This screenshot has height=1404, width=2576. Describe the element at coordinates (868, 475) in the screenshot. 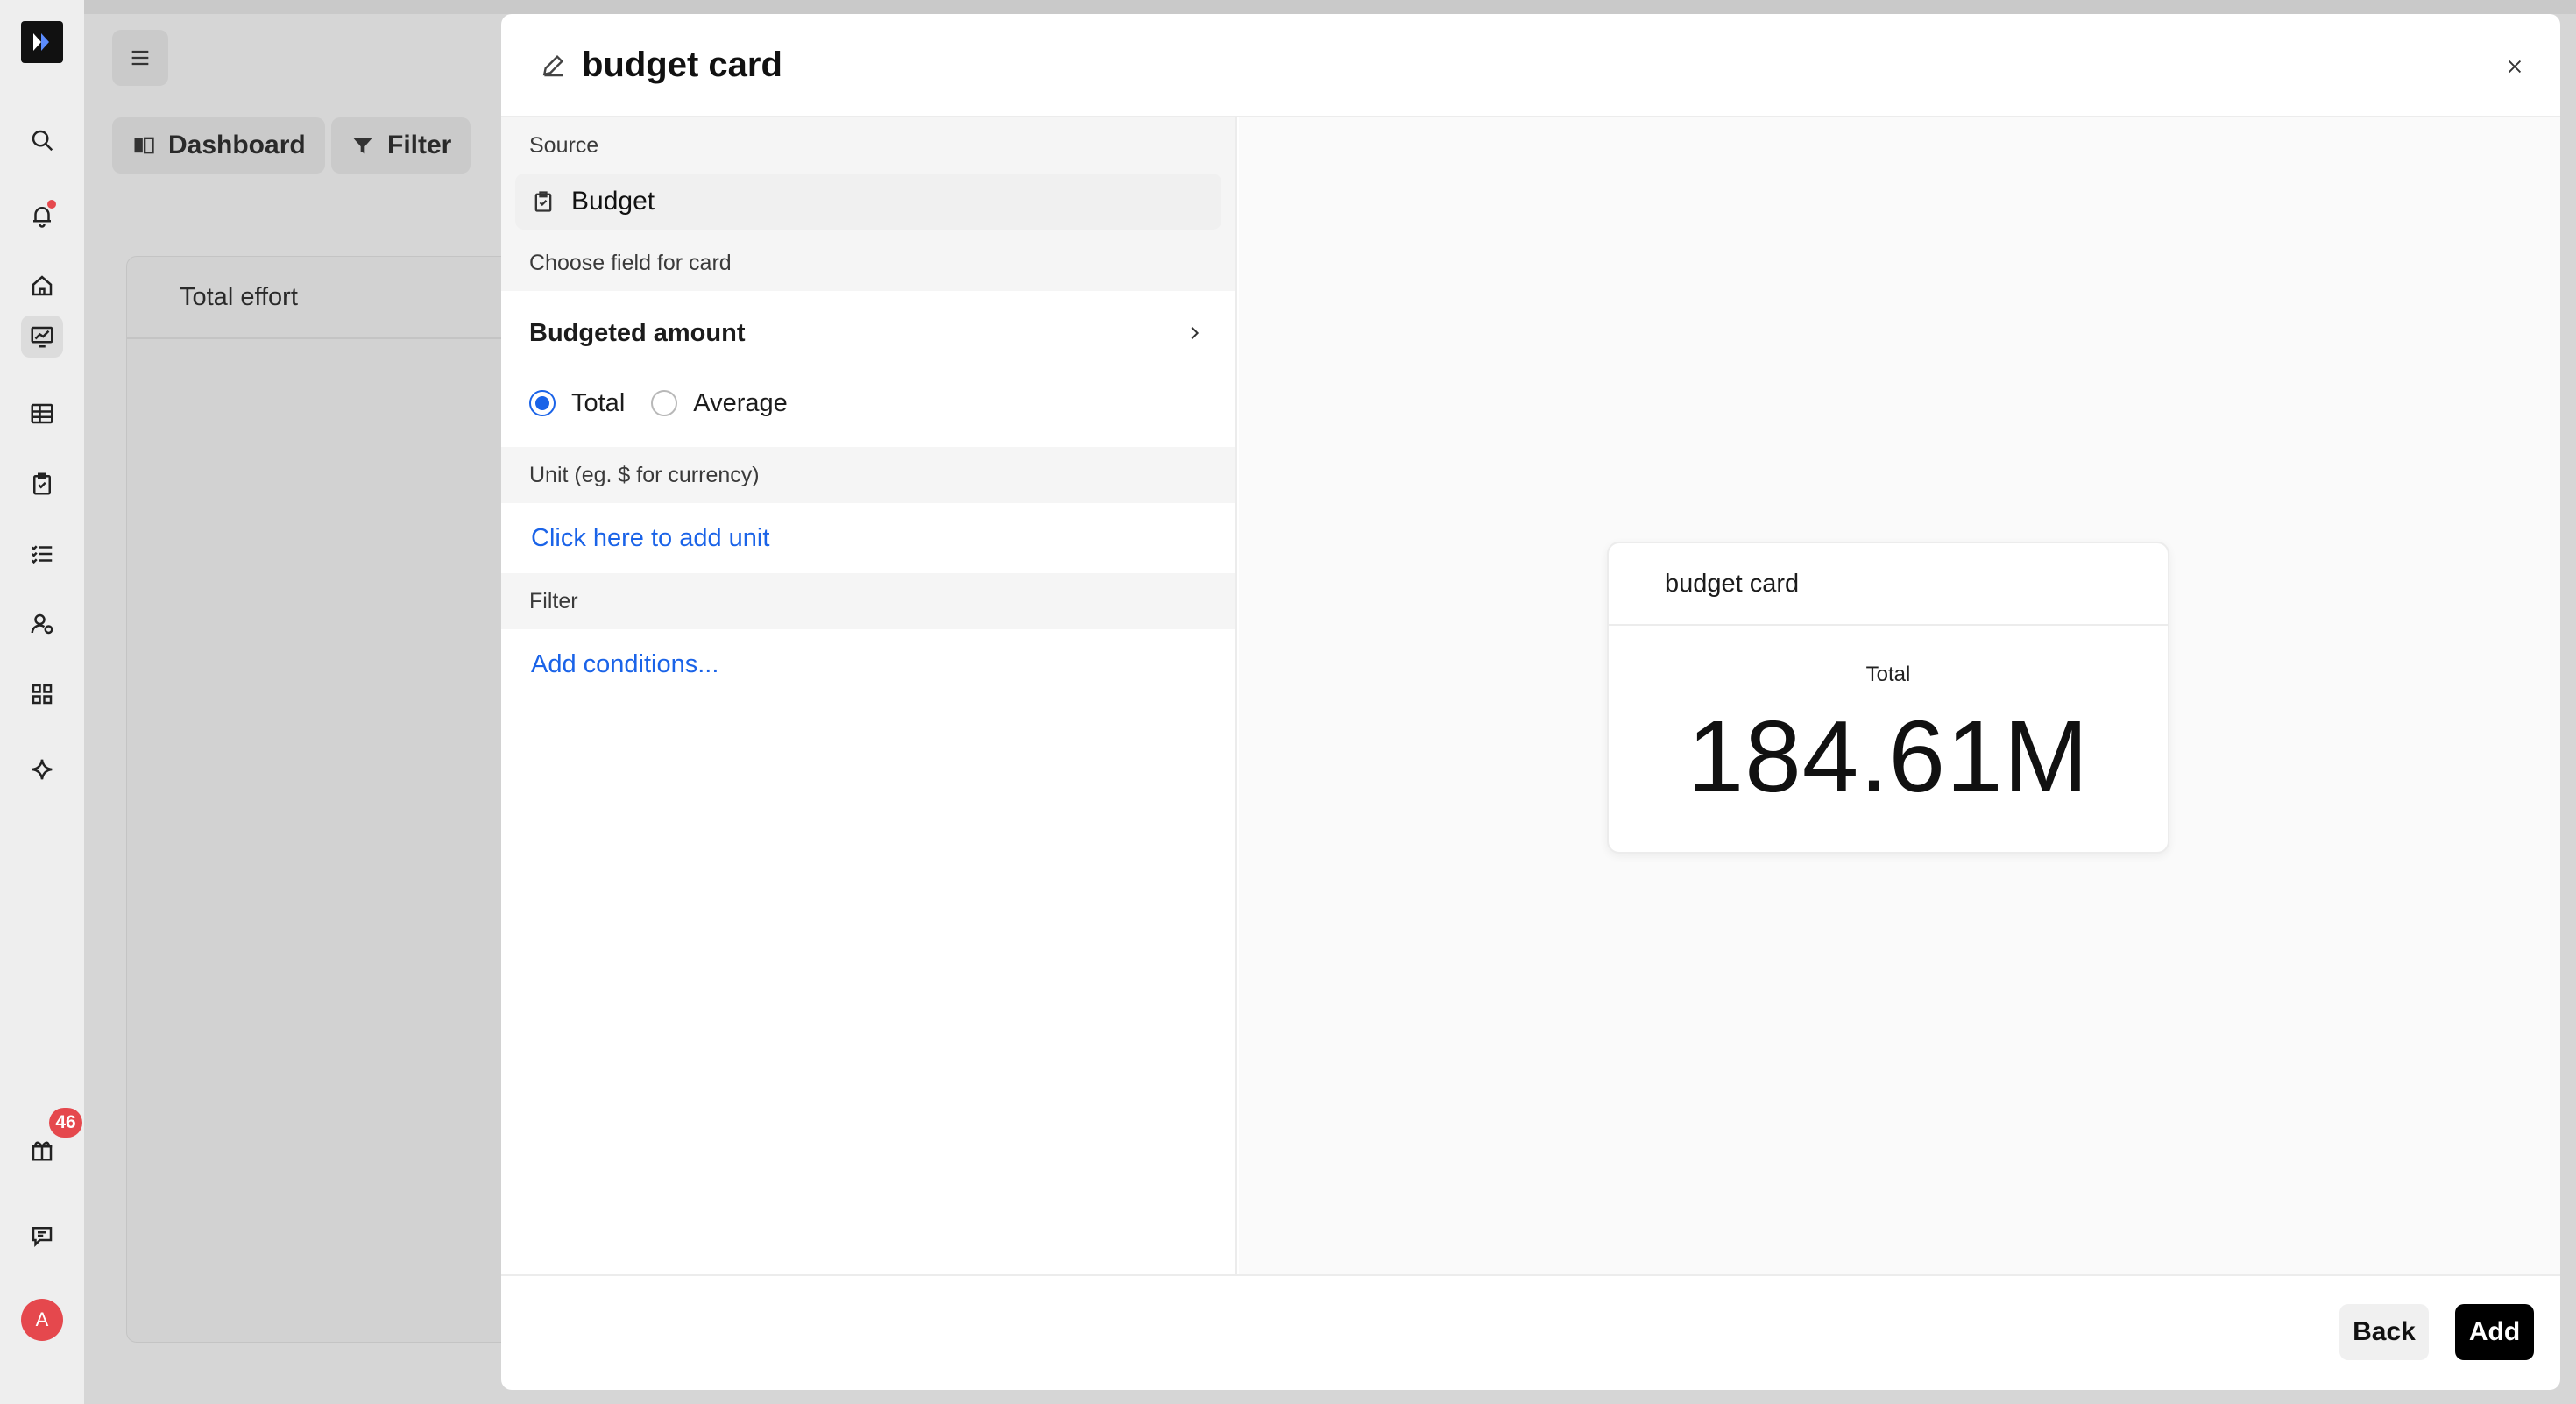

I see `unit-section-label: Unit (eg. $ for currency)` at that location.